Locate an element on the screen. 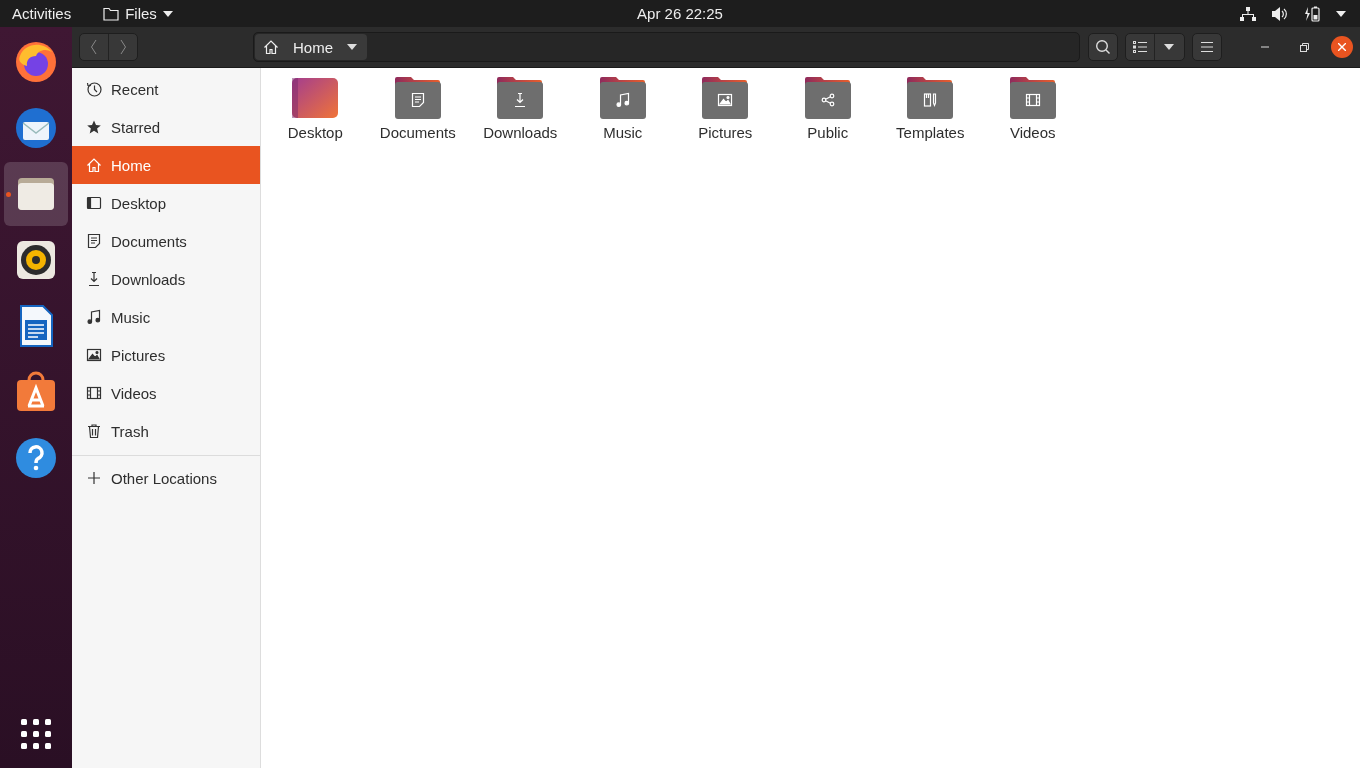 This screenshot has width=1360, height=768. shared-folder-icon is located at coordinates (827, 98).